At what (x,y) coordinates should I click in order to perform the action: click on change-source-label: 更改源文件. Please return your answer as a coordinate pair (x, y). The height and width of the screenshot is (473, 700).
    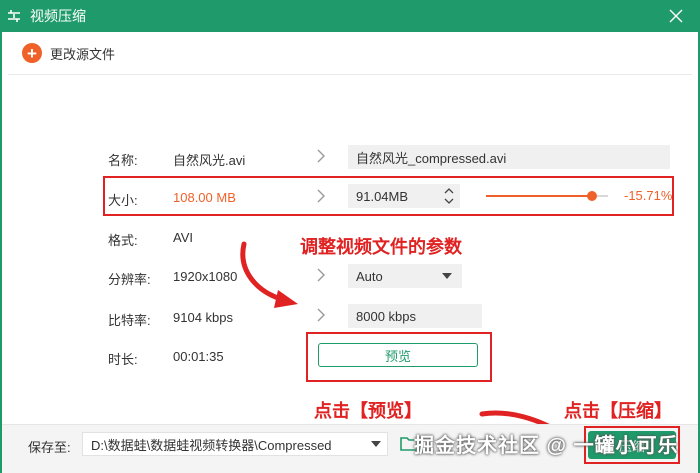
    Looking at the image, I should click on (83, 54).